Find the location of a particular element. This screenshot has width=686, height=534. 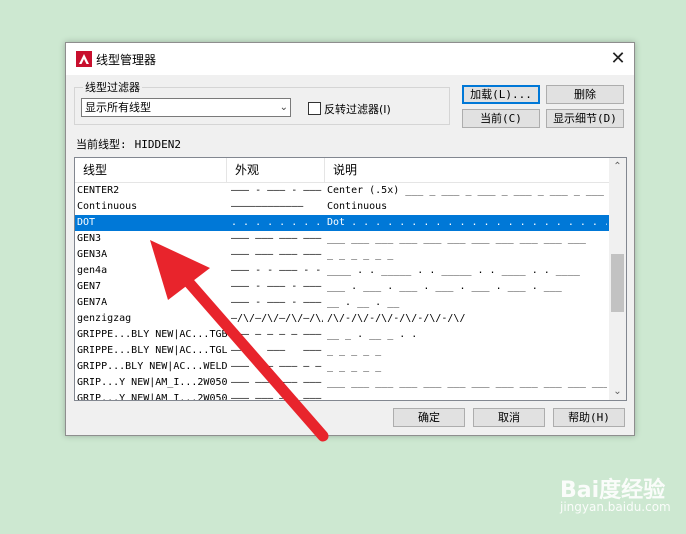

arrow-shaft is located at coordinates (250, 353).